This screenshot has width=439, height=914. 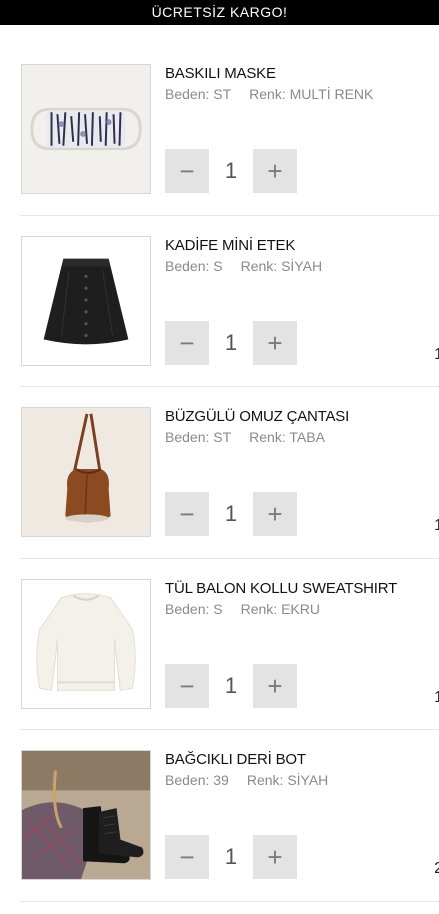 I want to click on promo-banner: ÜCRETSİZ KARGO!, so click(x=219, y=12).